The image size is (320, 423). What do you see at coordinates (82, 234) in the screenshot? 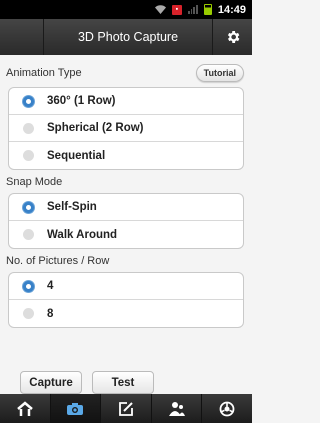
I see `option-label: Walk Around` at bounding box center [82, 234].